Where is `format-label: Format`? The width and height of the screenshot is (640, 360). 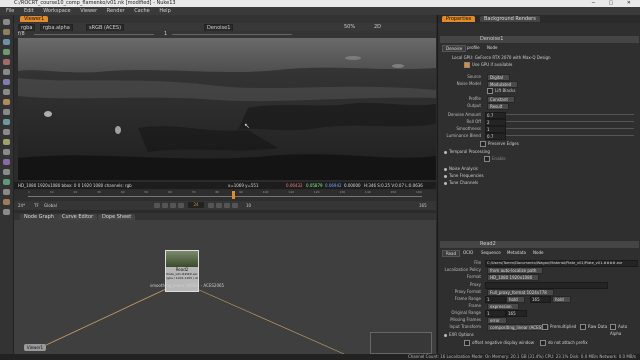
format-label: Format is located at coordinates (473, 276).